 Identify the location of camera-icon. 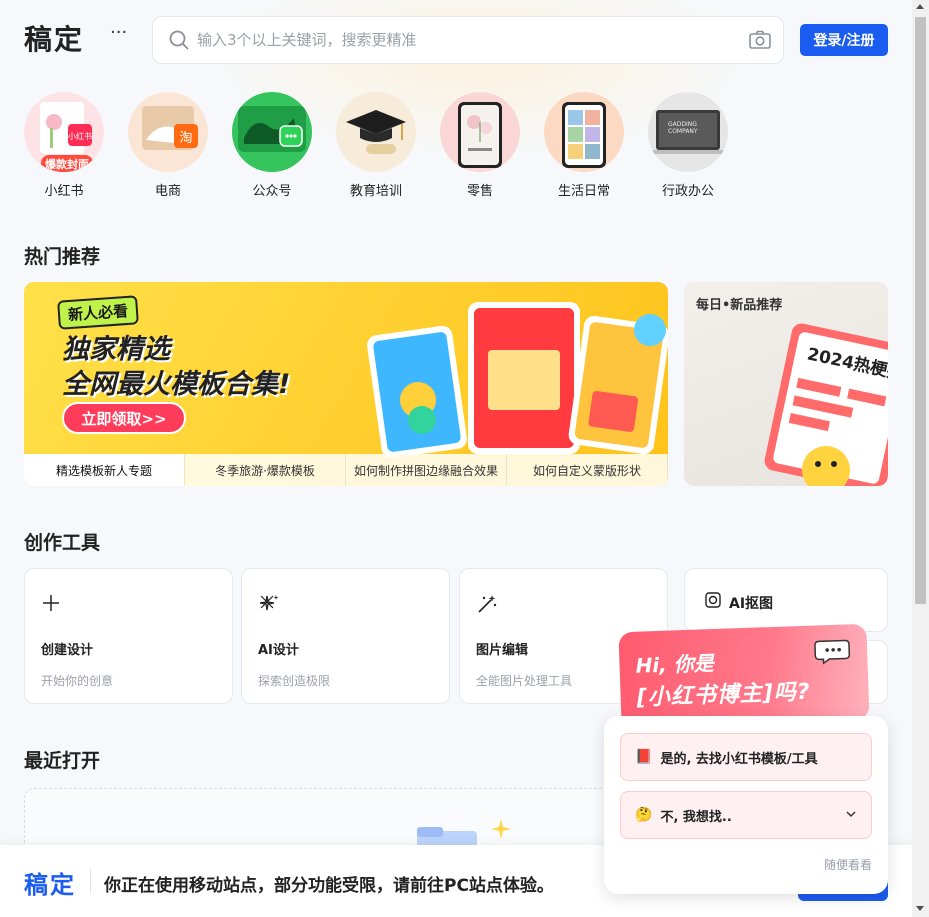
(760, 42).